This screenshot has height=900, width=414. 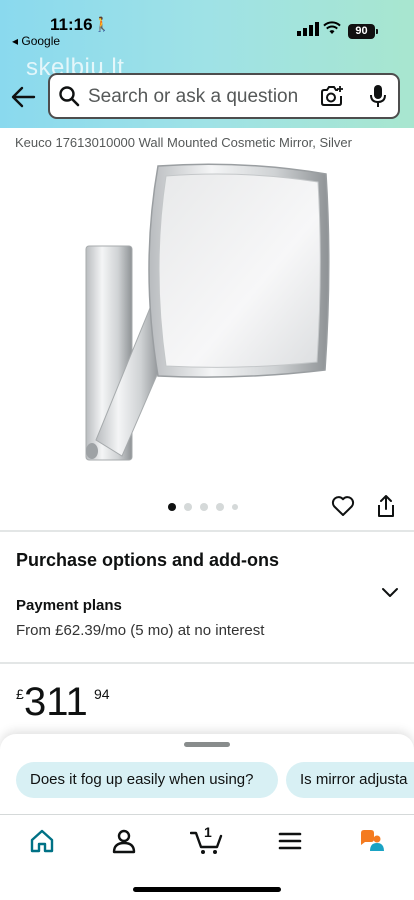 What do you see at coordinates (361, 31) in the screenshot?
I see `battery-indicator: 90` at bounding box center [361, 31].